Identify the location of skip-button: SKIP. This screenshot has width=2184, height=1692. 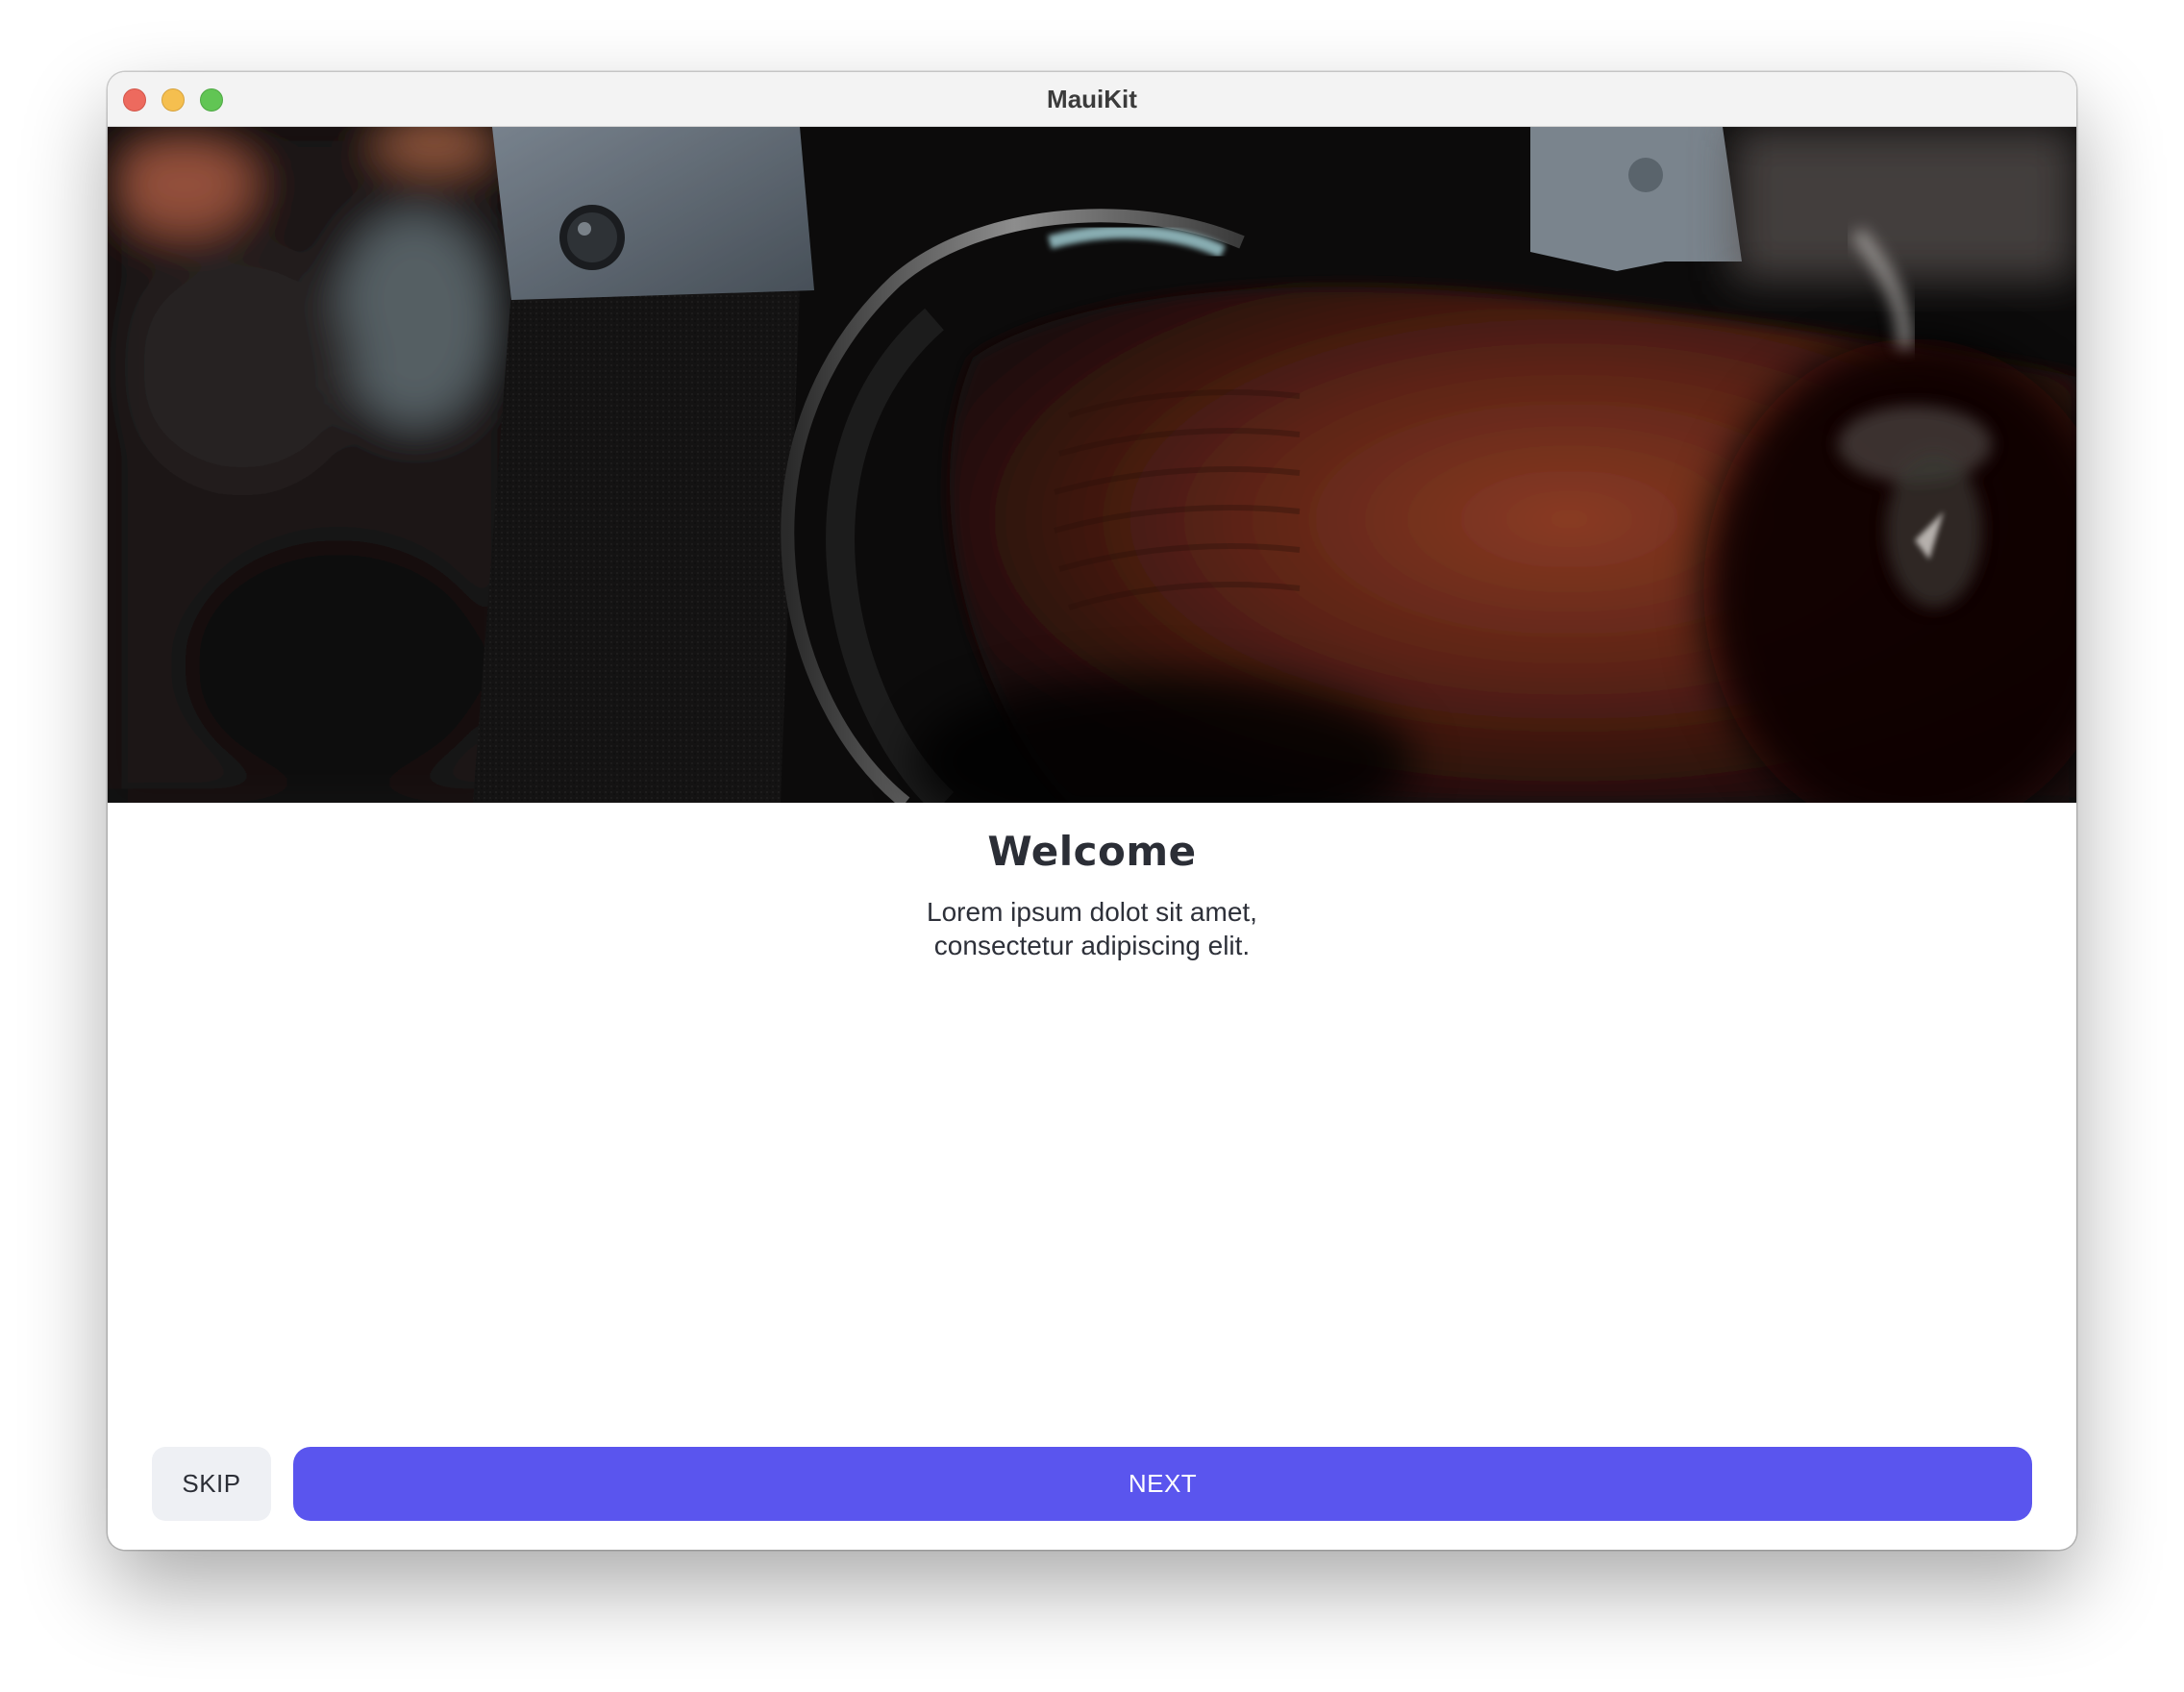
(212, 1484).